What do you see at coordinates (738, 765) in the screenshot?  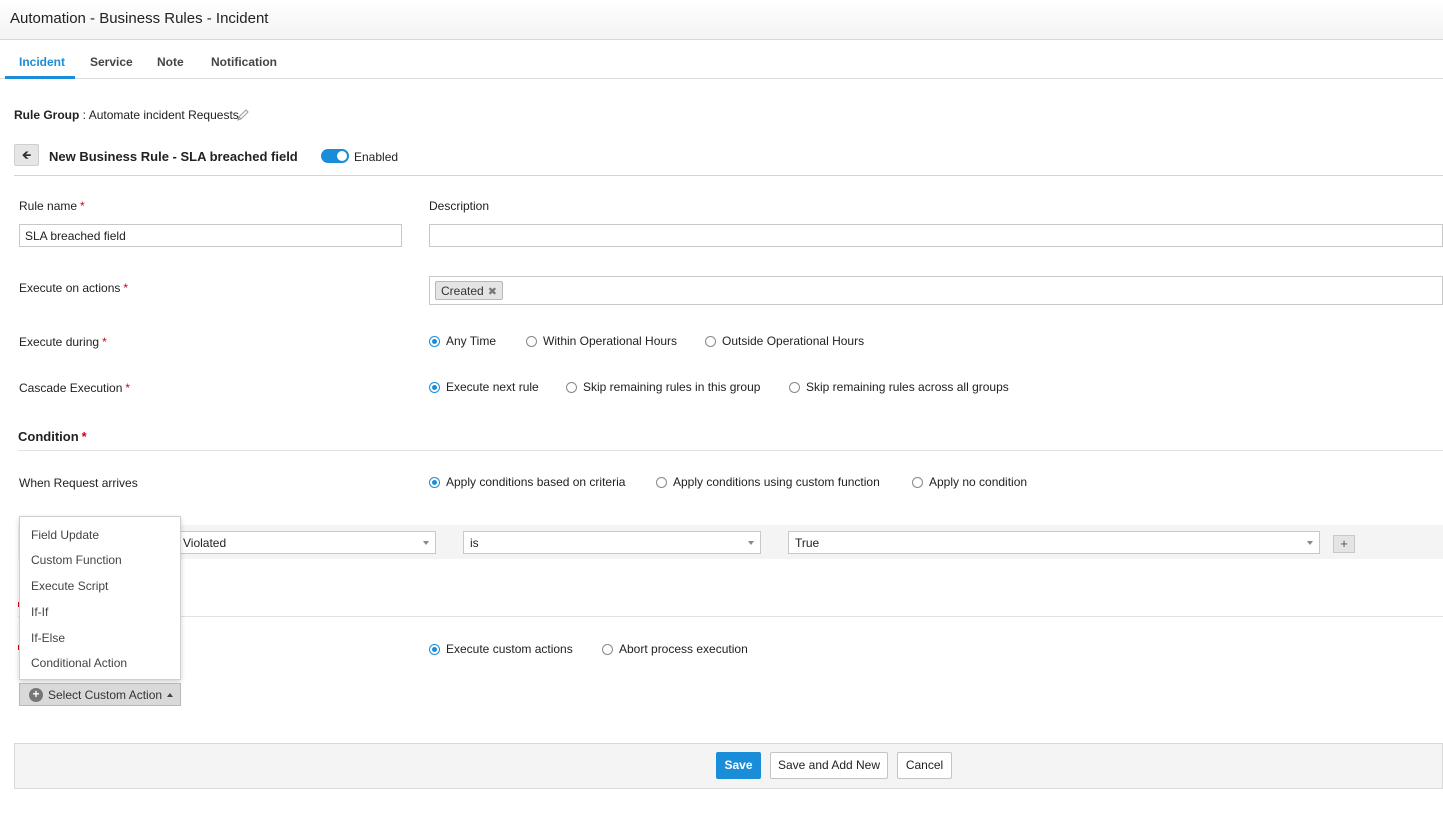 I see `save-button: Save` at bounding box center [738, 765].